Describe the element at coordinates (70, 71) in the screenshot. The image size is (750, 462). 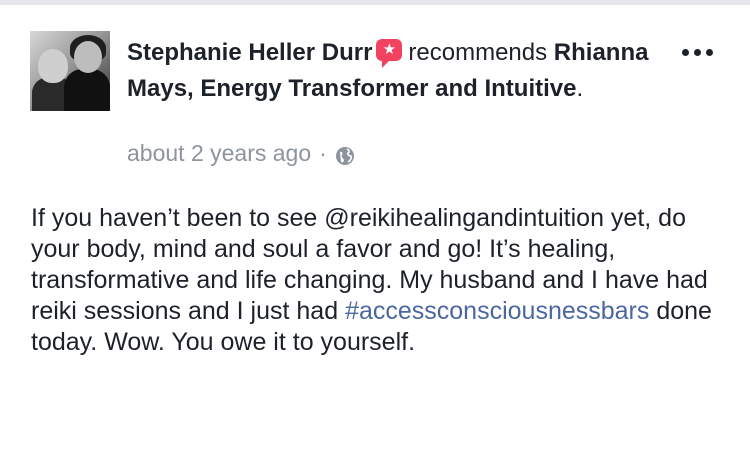
I see `avatar` at that location.